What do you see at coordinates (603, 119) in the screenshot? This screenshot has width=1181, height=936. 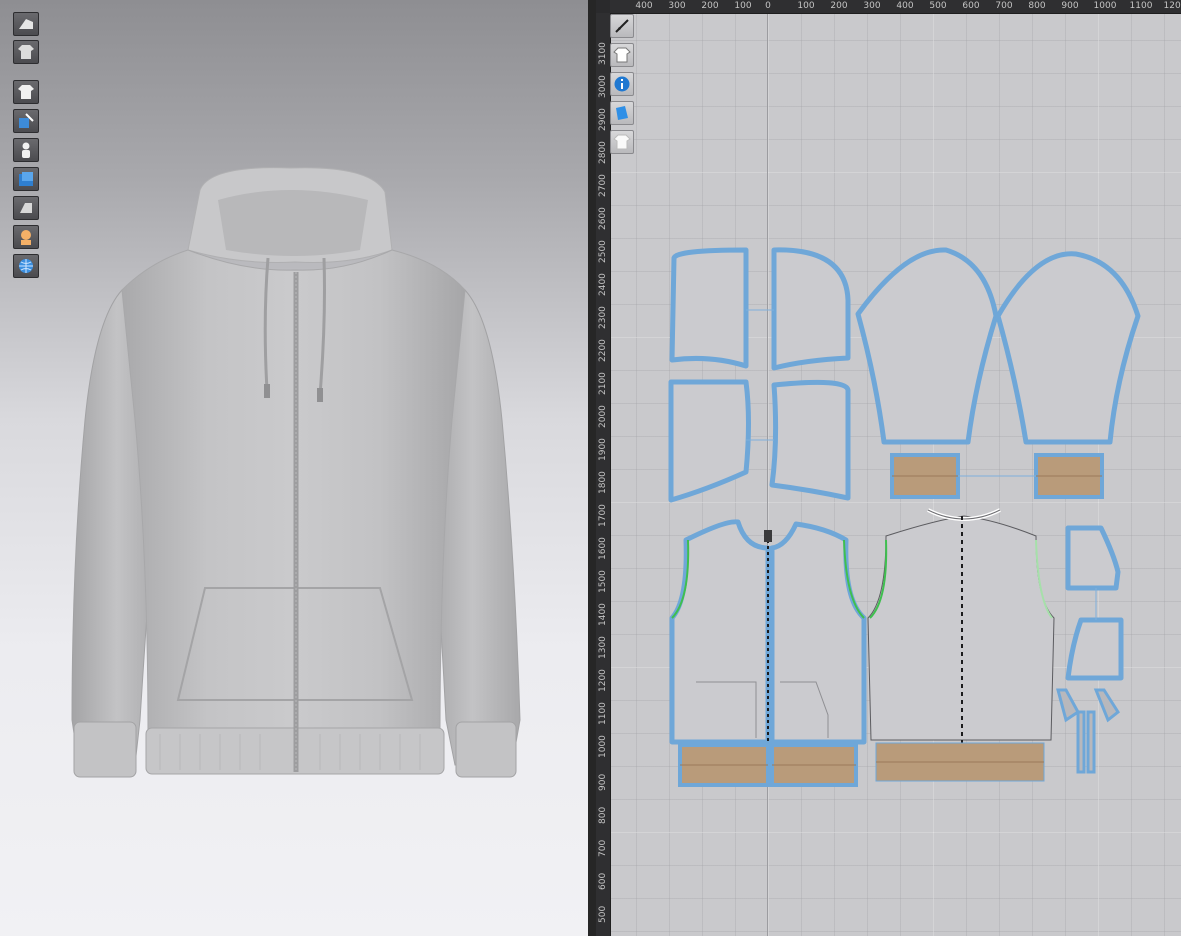 I see `ruler-tick: 2900` at bounding box center [603, 119].